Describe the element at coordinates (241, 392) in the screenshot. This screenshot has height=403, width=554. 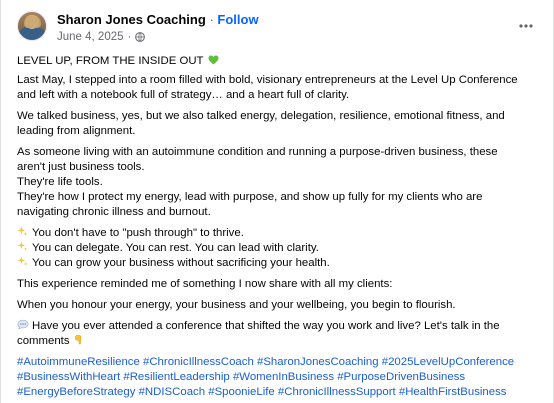
I see `hashtag-link: #SpoonieLife` at that location.